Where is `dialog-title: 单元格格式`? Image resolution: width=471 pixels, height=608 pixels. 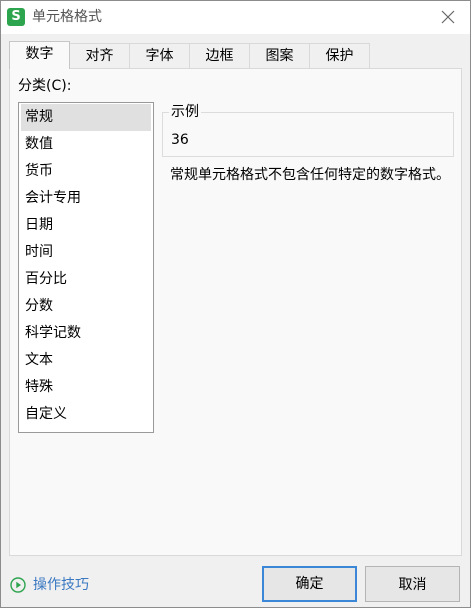
dialog-title: 单元格格式 is located at coordinates (67, 17).